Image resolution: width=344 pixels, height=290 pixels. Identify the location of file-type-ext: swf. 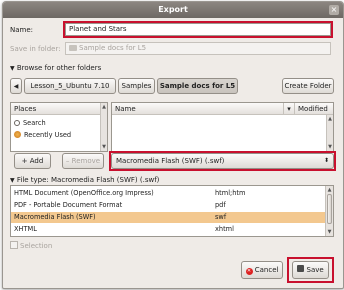
(221, 217).